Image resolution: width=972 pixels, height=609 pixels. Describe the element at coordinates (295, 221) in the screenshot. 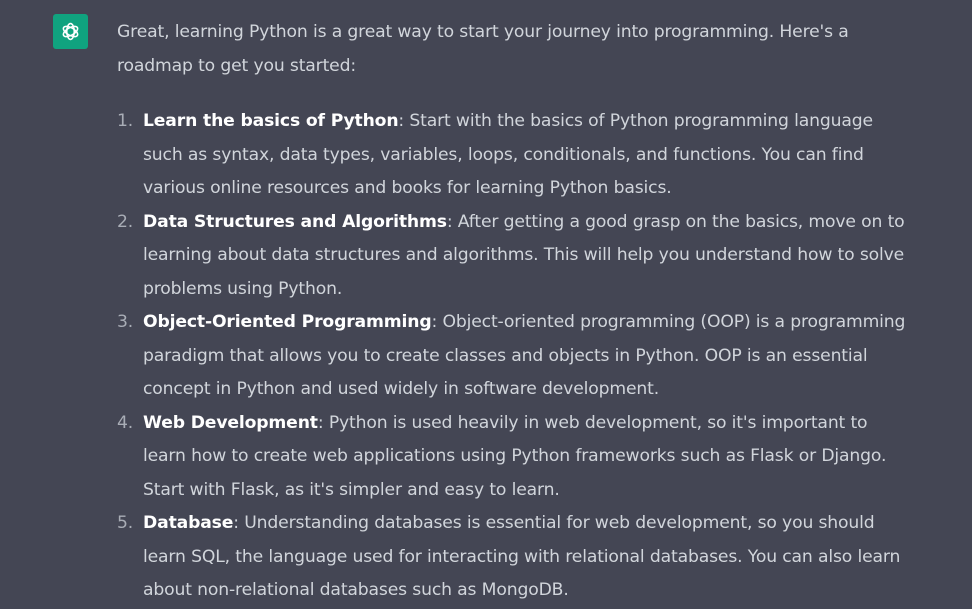

I see `item-term: Data Structures and Algorithms` at that location.